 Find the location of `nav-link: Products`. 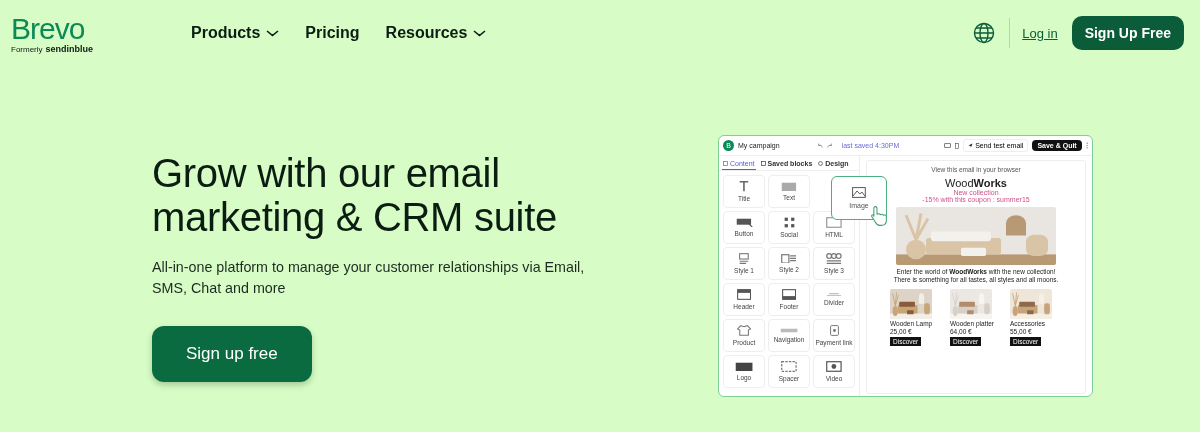

nav-link: Products is located at coordinates (235, 33).